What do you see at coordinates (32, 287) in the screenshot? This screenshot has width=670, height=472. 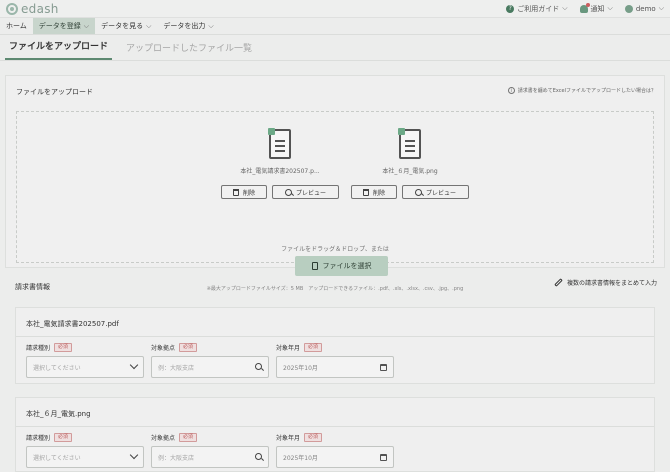 I see `invoice-section-title: 請求書情報` at bounding box center [32, 287].